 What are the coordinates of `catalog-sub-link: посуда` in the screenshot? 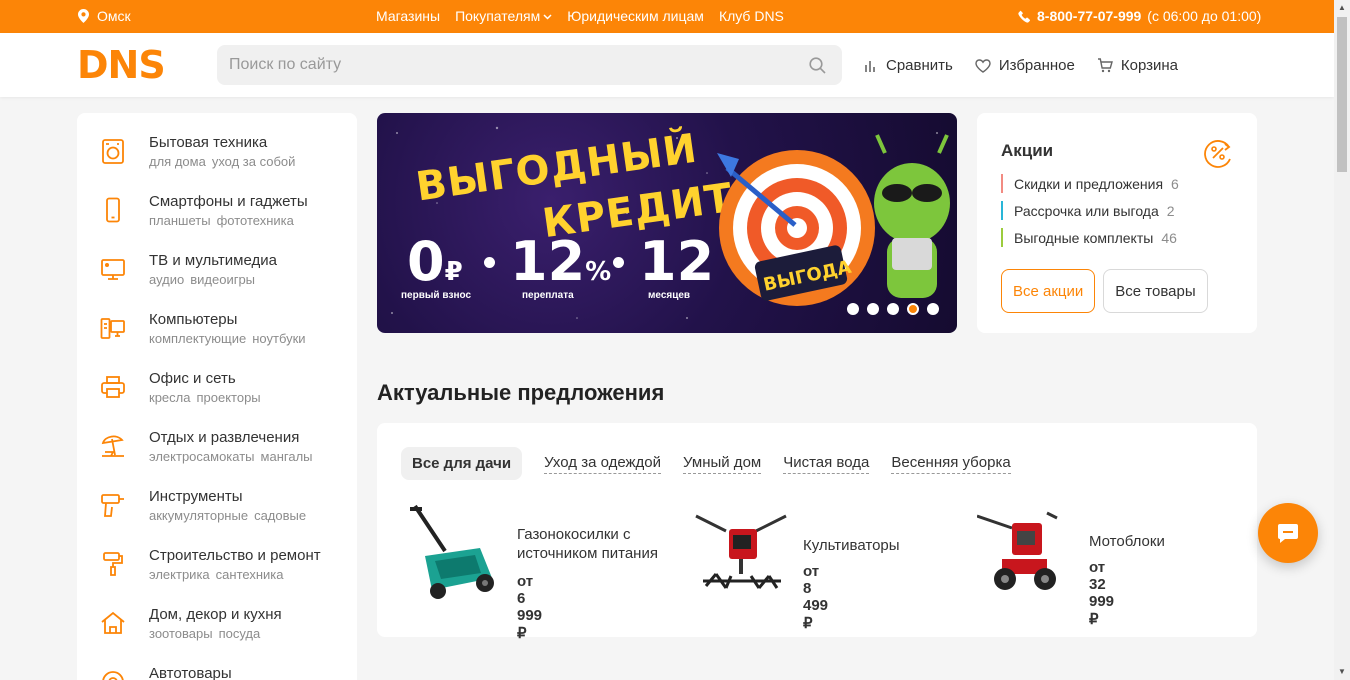 It's located at (240, 633).